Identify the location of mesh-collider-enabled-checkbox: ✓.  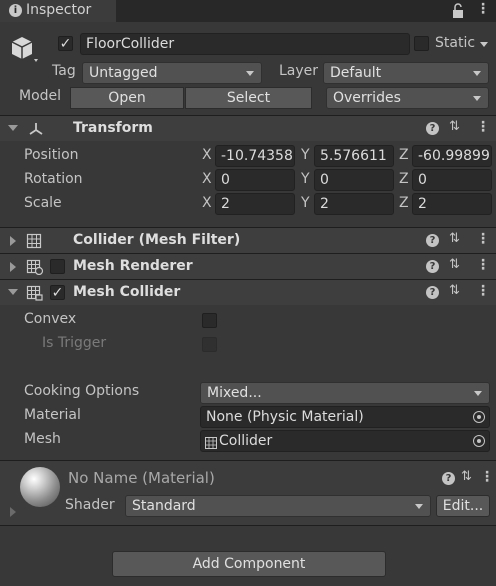
(57, 292).